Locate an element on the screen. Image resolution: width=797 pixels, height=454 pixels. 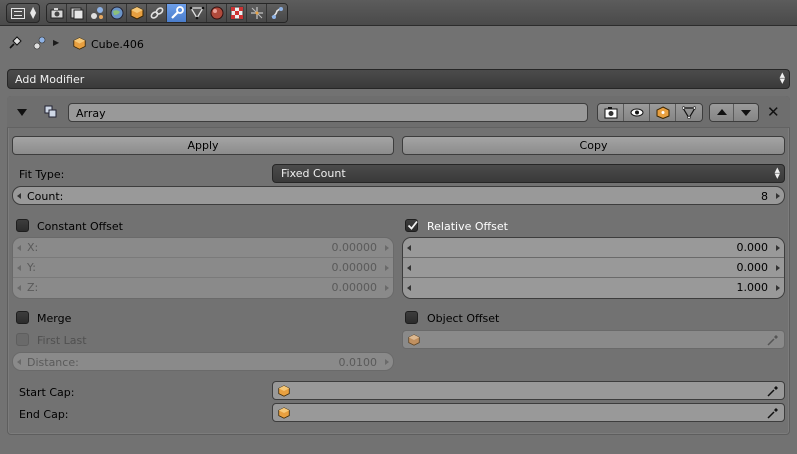
tab-render-layers is located at coordinates (77, 13).